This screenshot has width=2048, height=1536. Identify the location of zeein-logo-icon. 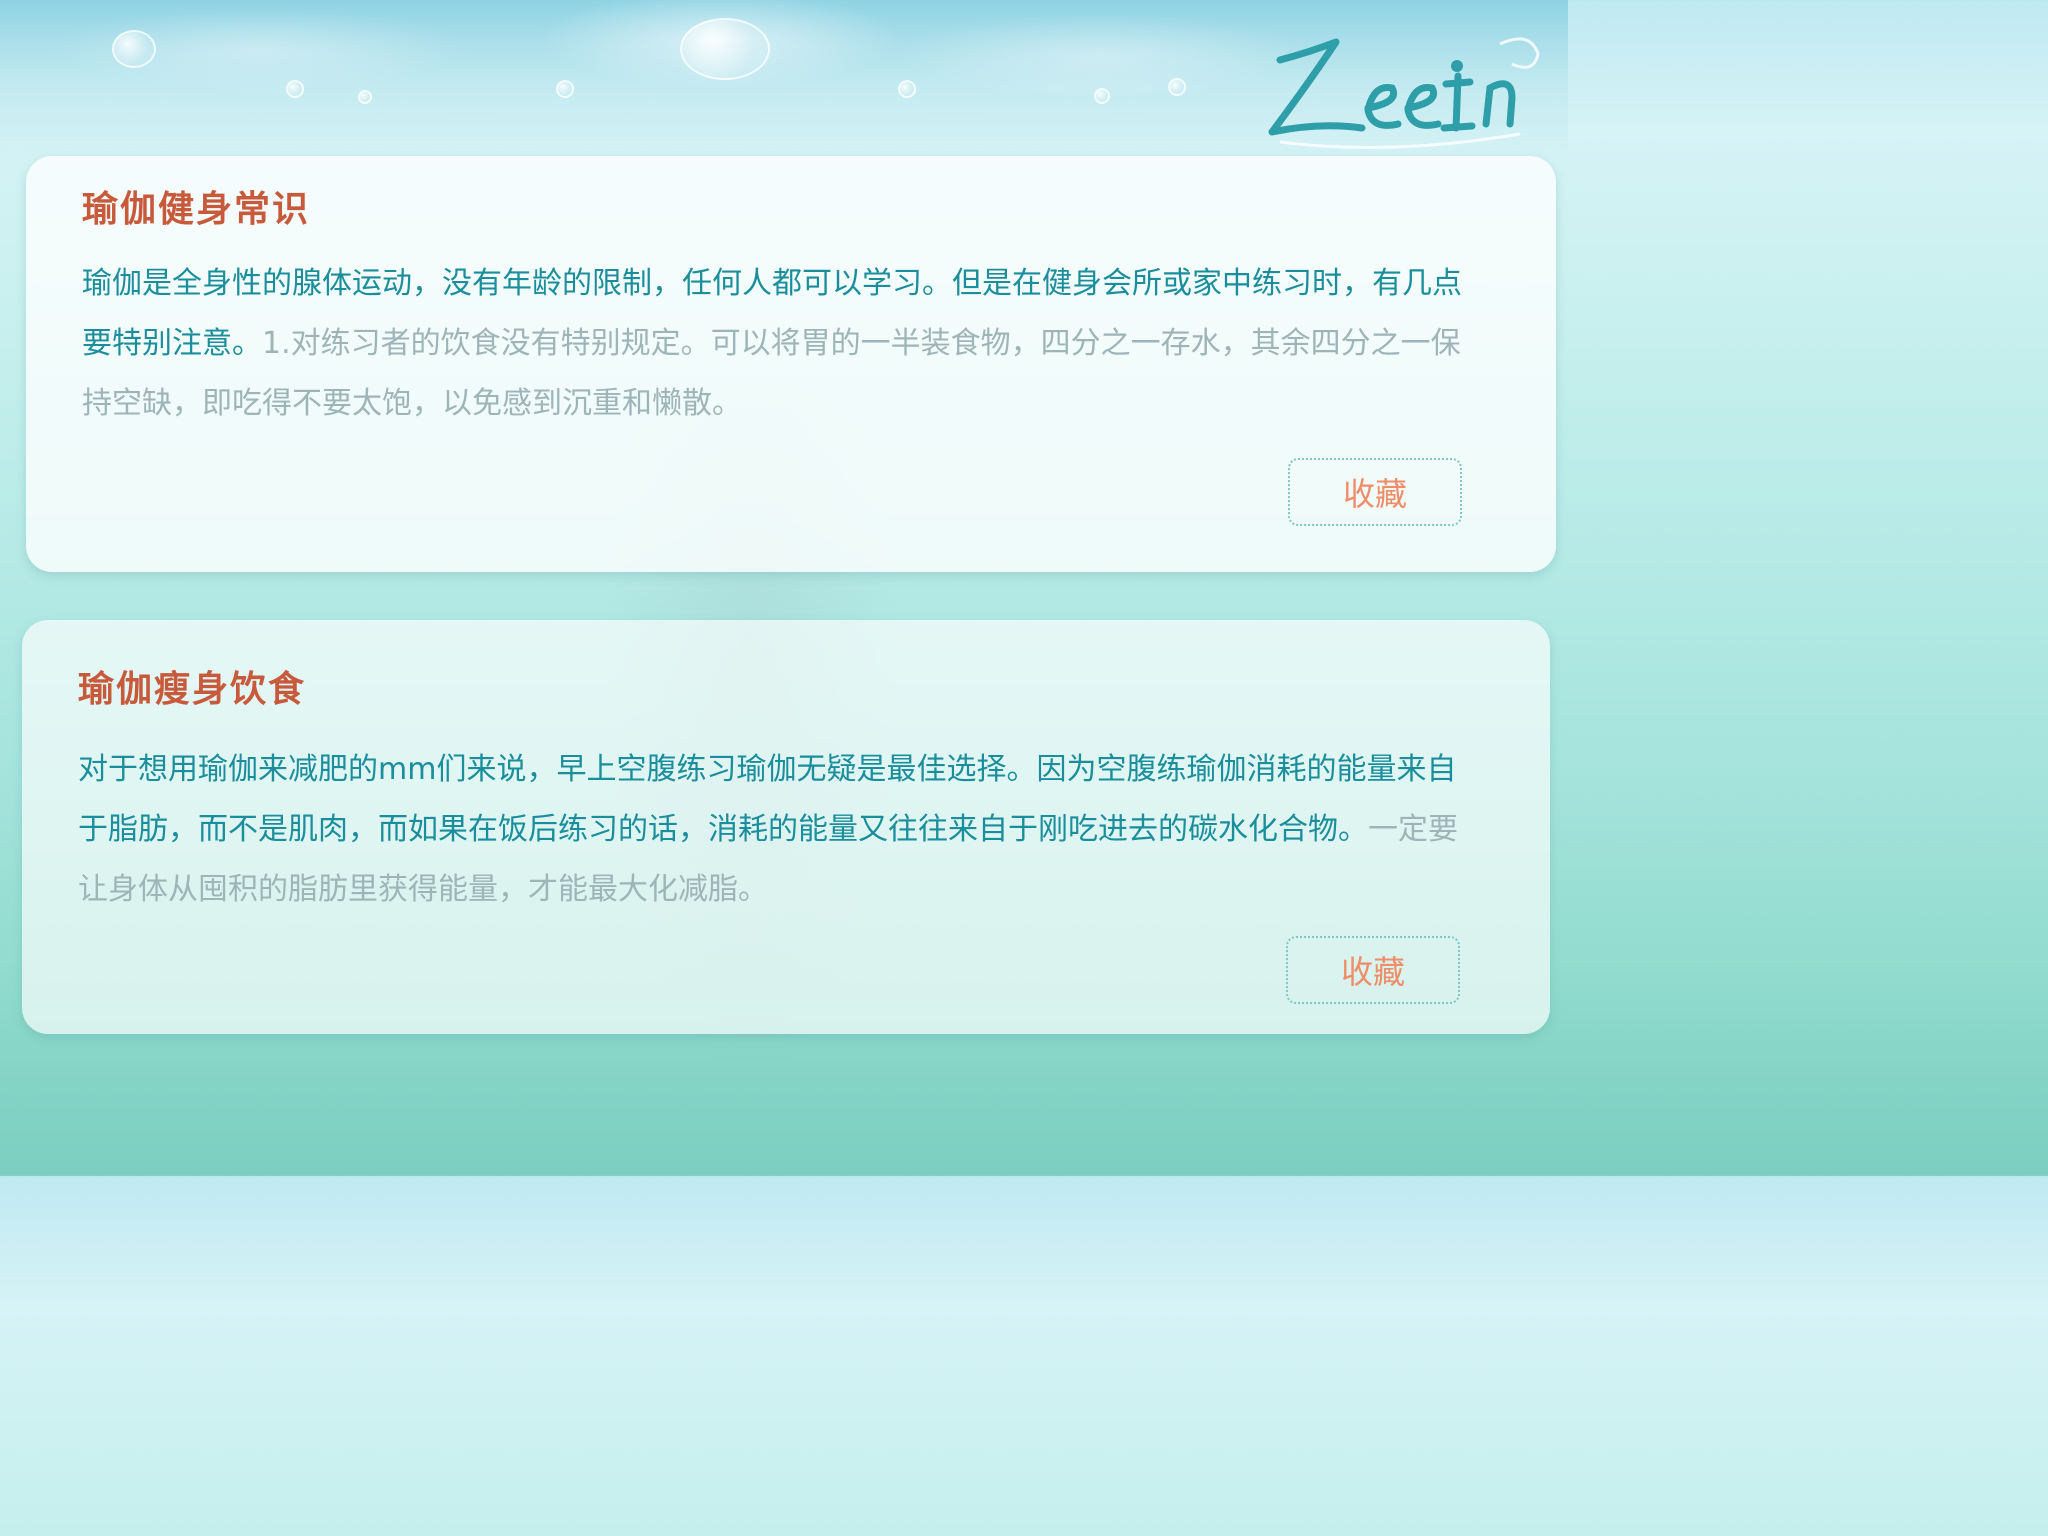
(1404, 93).